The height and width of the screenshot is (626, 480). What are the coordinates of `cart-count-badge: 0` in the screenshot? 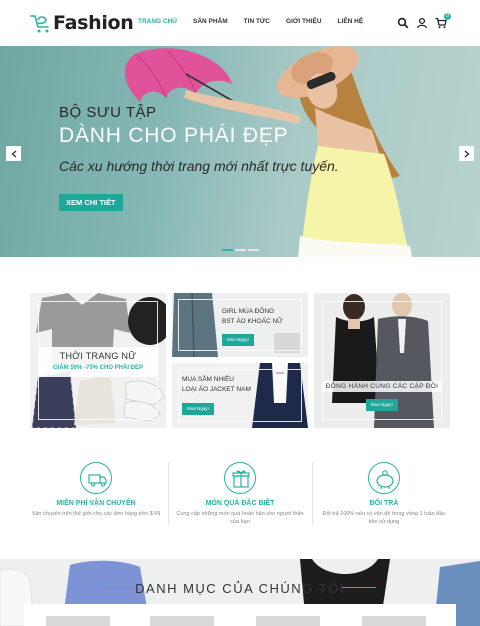 It's located at (447, 16).